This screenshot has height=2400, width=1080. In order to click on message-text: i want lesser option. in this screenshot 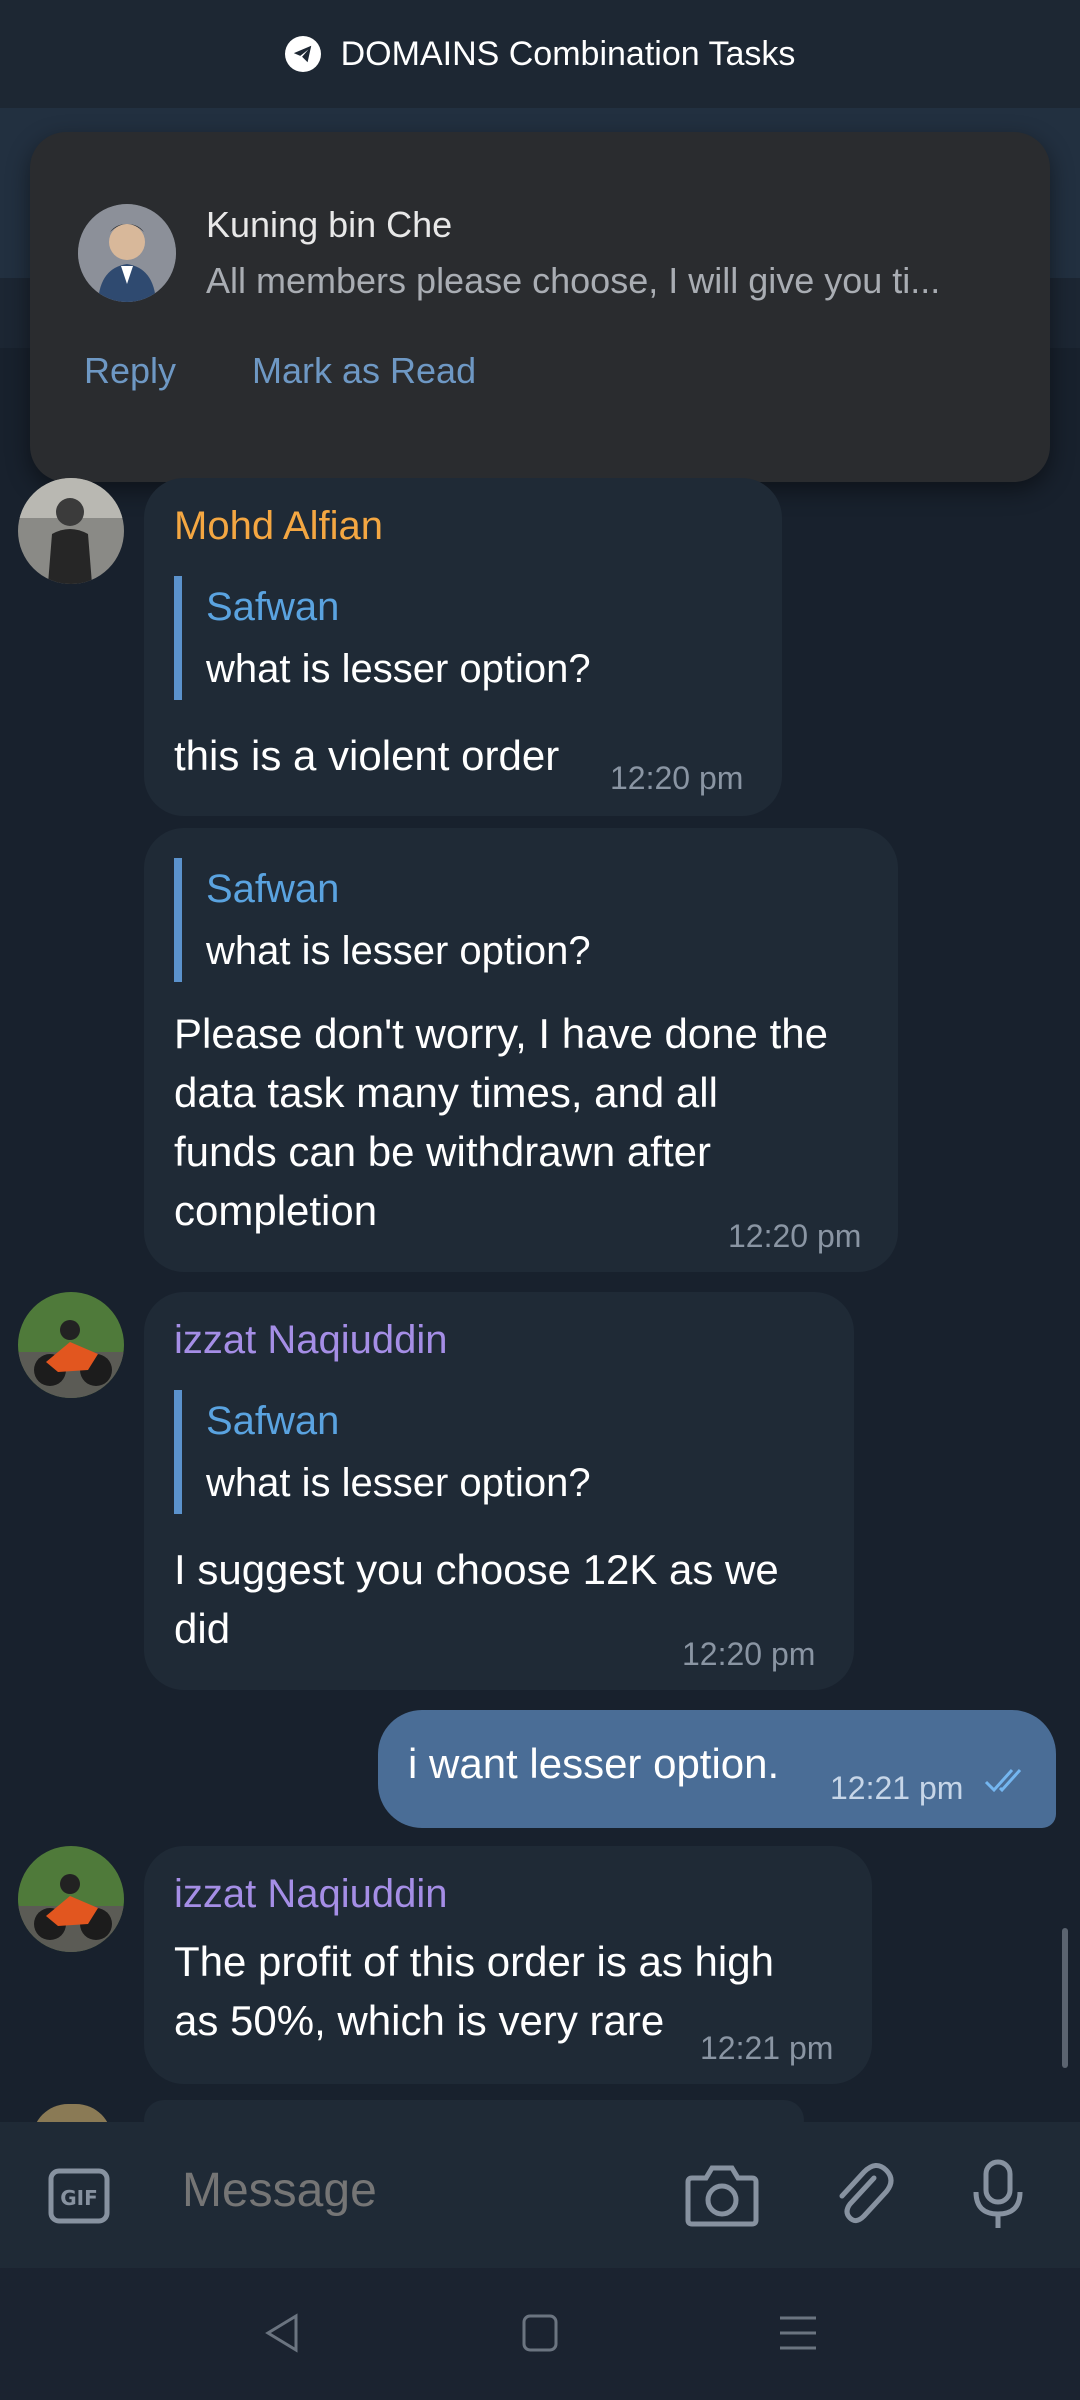, I will do `click(594, 1763)`.